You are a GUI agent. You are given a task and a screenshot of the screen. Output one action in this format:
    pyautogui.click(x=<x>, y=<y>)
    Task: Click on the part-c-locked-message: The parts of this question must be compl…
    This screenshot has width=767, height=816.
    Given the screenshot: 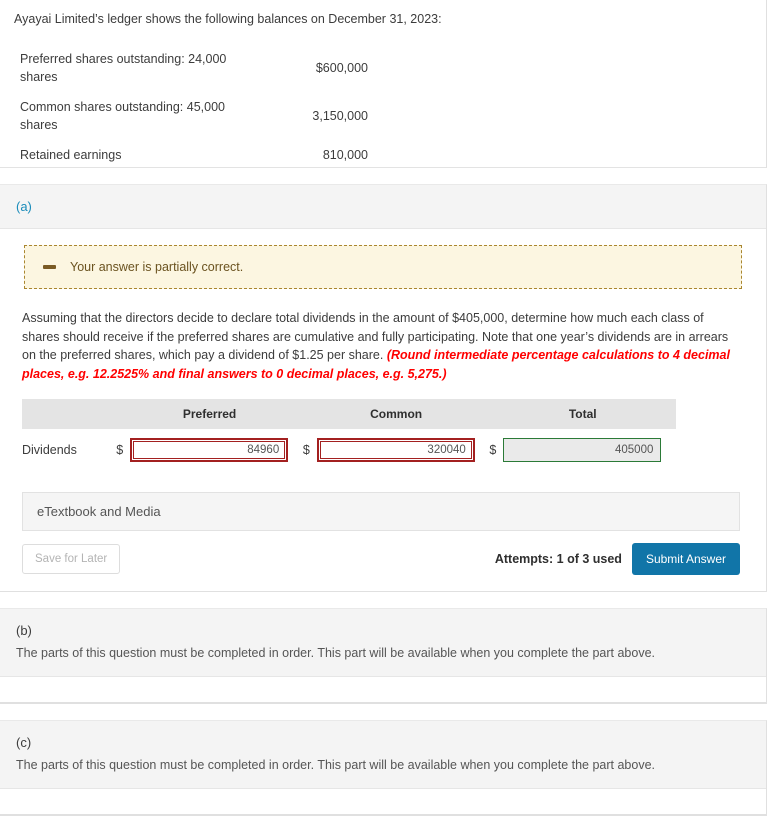 What is the action you would take?
    pyautogui.click(x=383, y=771)
    